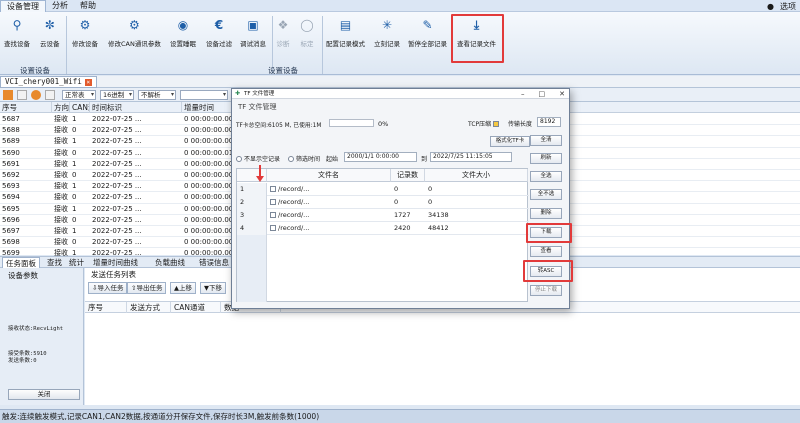 The width and height of the screenshot is (800, 423). I want to click on theme-icon: ●, so click(770, 6).